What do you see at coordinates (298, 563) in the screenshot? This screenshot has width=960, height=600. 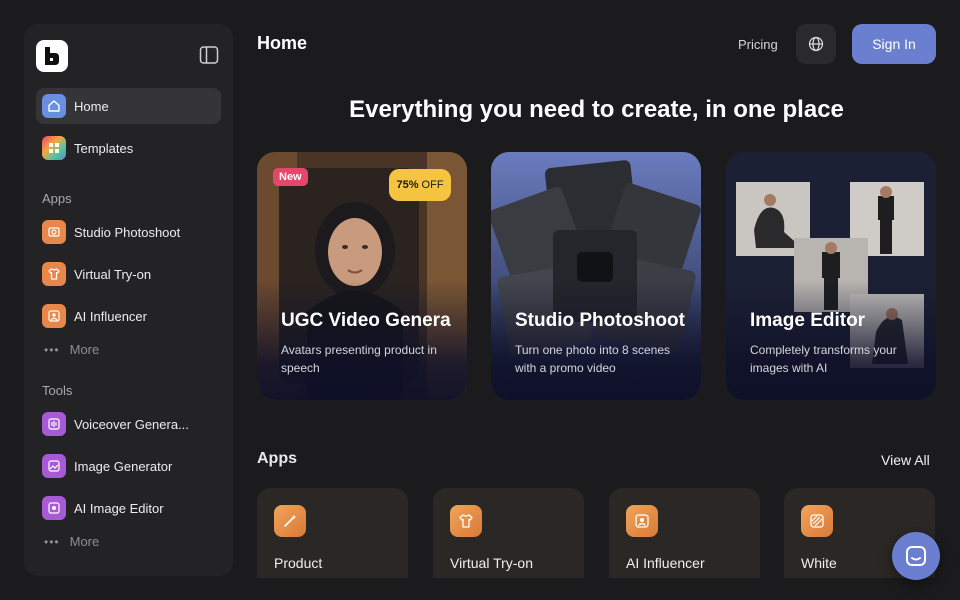 I see `app-label: Product` at bounding box center [298, 563].